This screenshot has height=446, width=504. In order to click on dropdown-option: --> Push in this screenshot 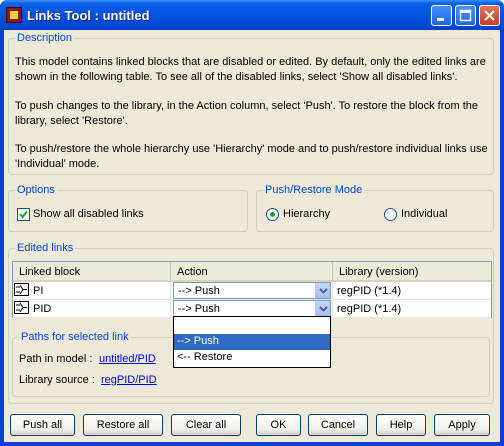, I will do `click(252, 342)`.